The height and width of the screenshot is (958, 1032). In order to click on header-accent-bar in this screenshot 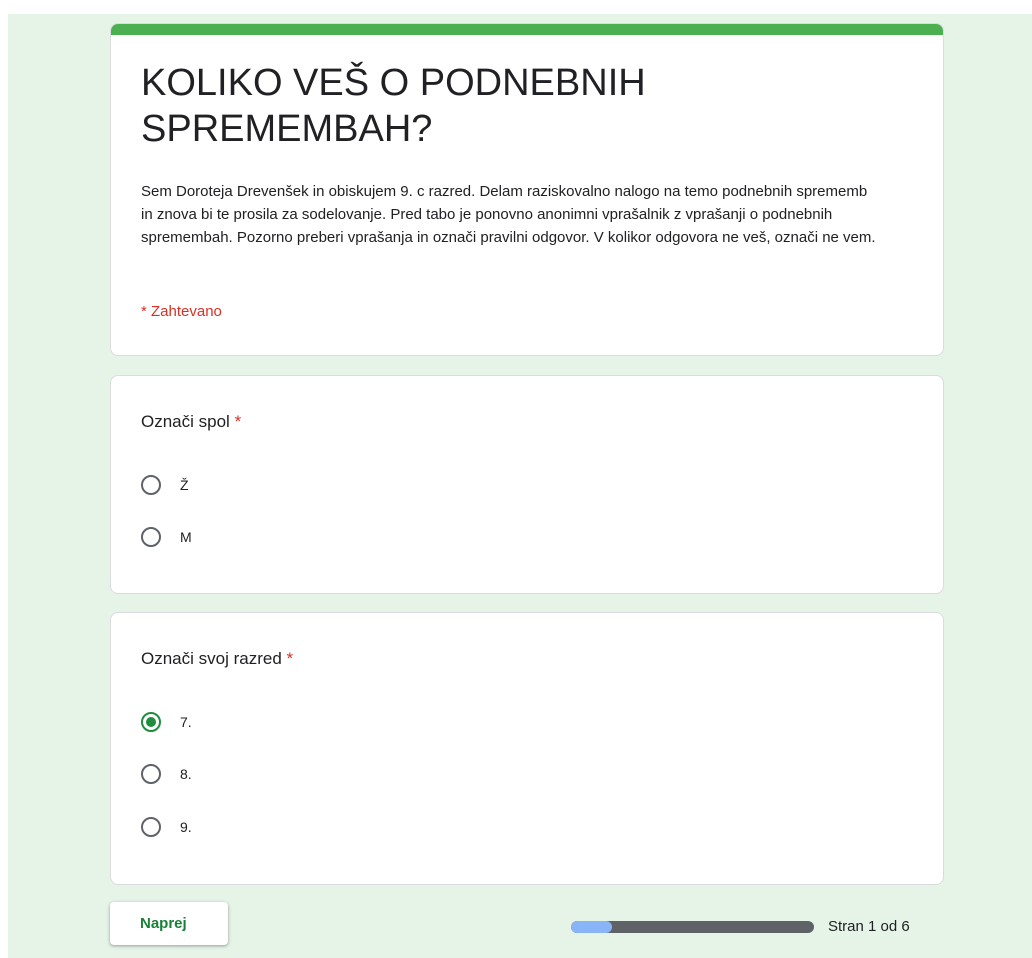, I will do `click(527, 29)`.